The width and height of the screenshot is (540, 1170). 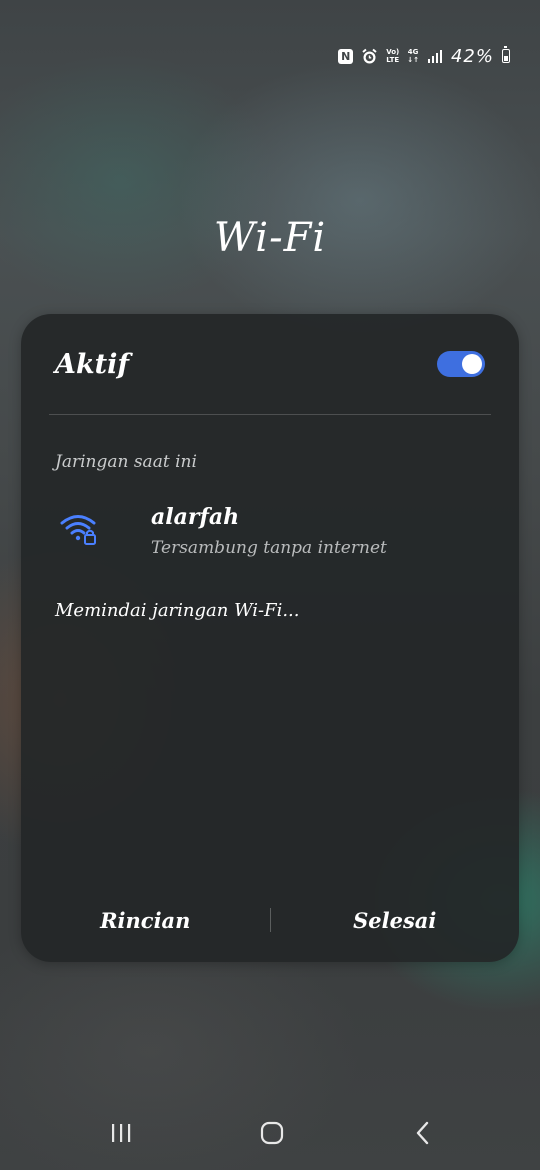 I want to click on navigation-bar, so click(x=270, y=1135).